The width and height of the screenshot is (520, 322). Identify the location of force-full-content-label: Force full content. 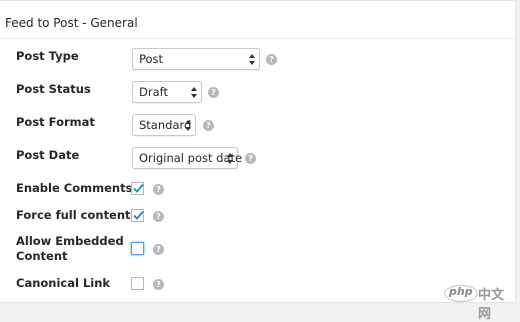
(73, 215).